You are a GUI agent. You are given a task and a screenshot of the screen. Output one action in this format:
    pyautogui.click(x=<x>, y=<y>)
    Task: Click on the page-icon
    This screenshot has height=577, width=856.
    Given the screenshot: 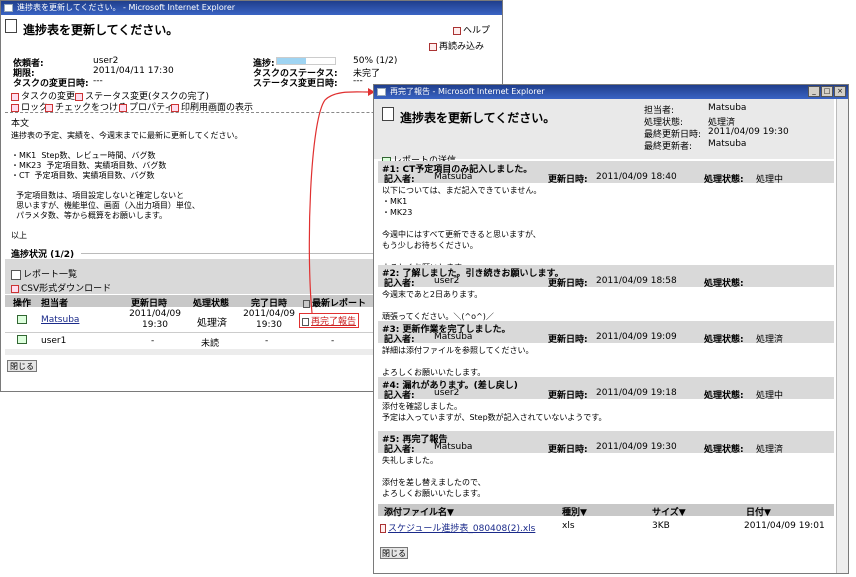 What is the action you would take?
    pyautogui.click(x=389, y=114)
    